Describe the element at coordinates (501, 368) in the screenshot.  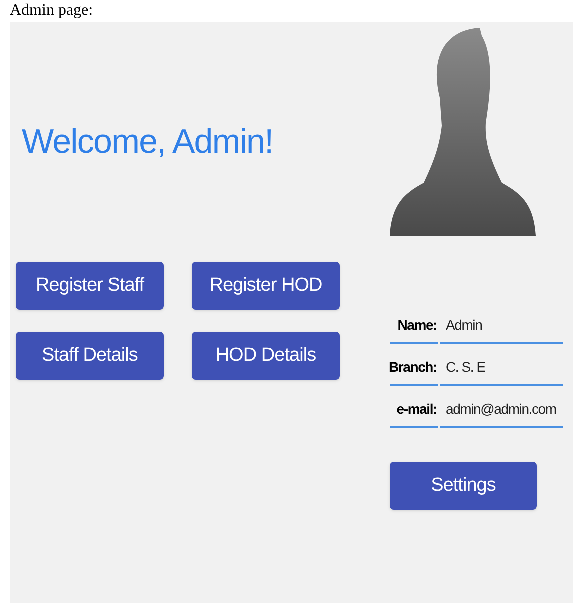
I see `field-value: C. S. E` at that location.